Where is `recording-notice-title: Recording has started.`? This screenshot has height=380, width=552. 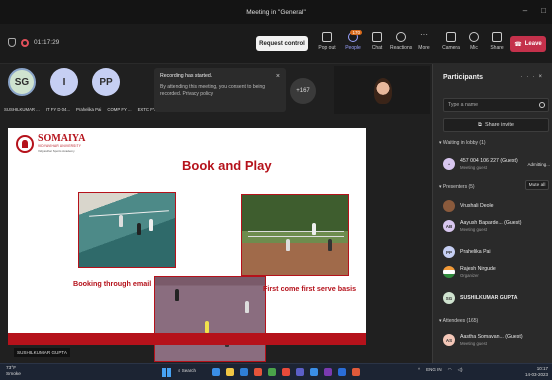 recording-notice-title: Recording has started. is located at coordinates (186, 76).